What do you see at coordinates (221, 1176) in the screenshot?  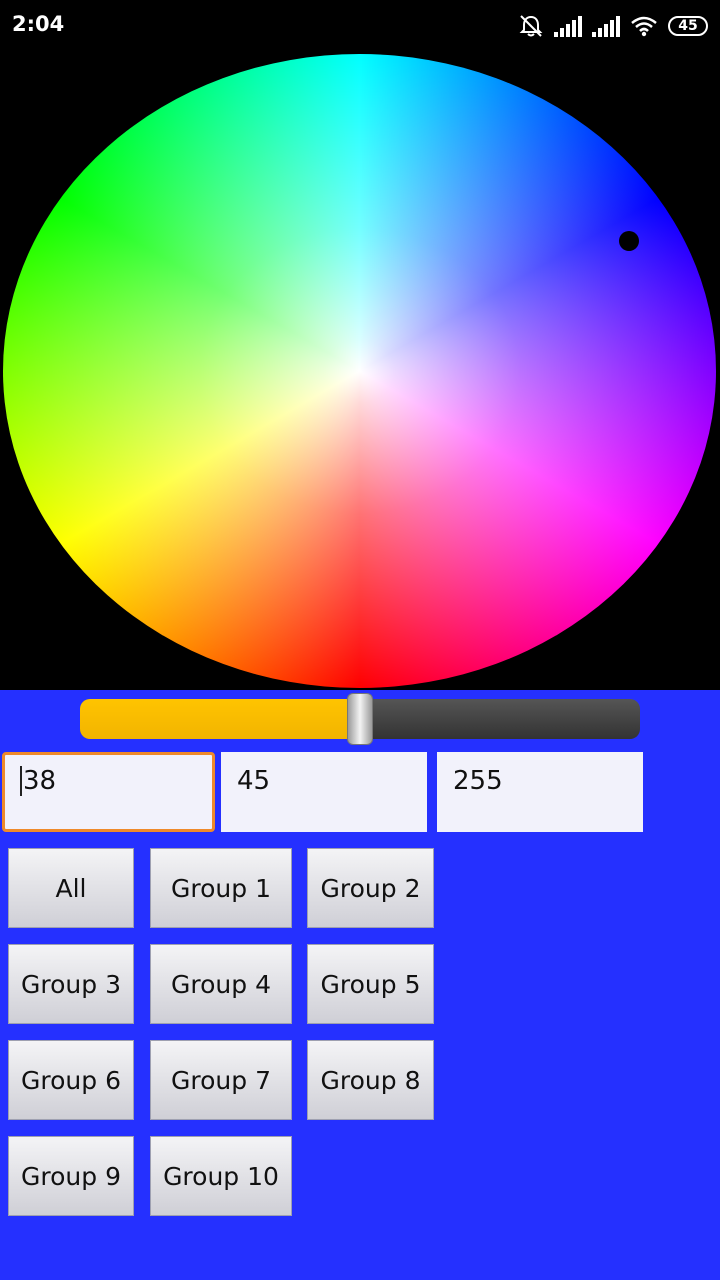 I see `group-10-button: Group 10` at bounding box center [221, 1176].